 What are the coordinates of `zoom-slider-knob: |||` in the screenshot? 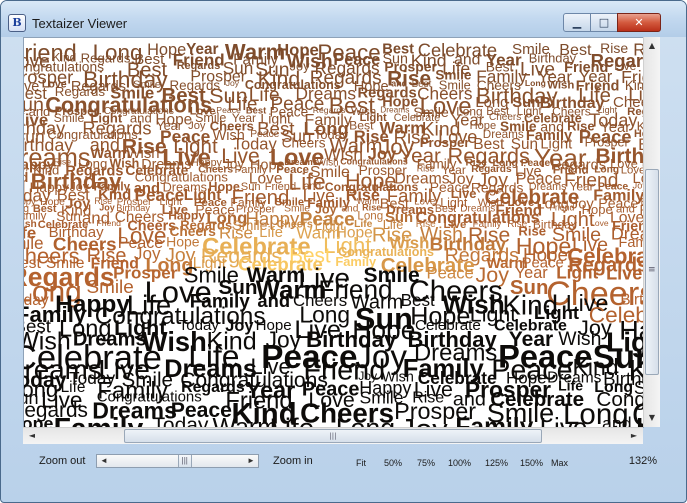 It's located at (184, 461).